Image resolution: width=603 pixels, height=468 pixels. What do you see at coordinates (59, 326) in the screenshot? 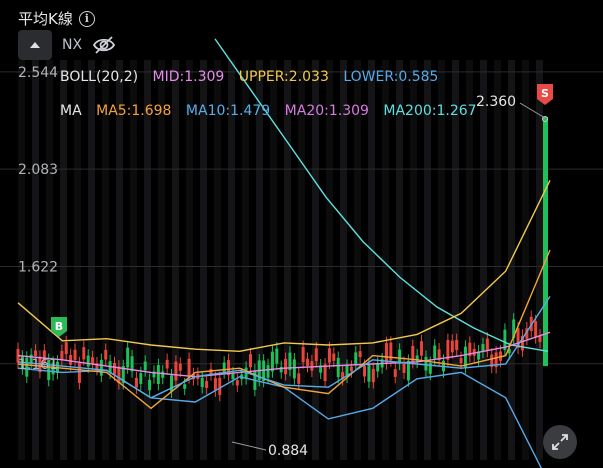
I see `buy-marker-label: B` at bounding box center [59, 326].